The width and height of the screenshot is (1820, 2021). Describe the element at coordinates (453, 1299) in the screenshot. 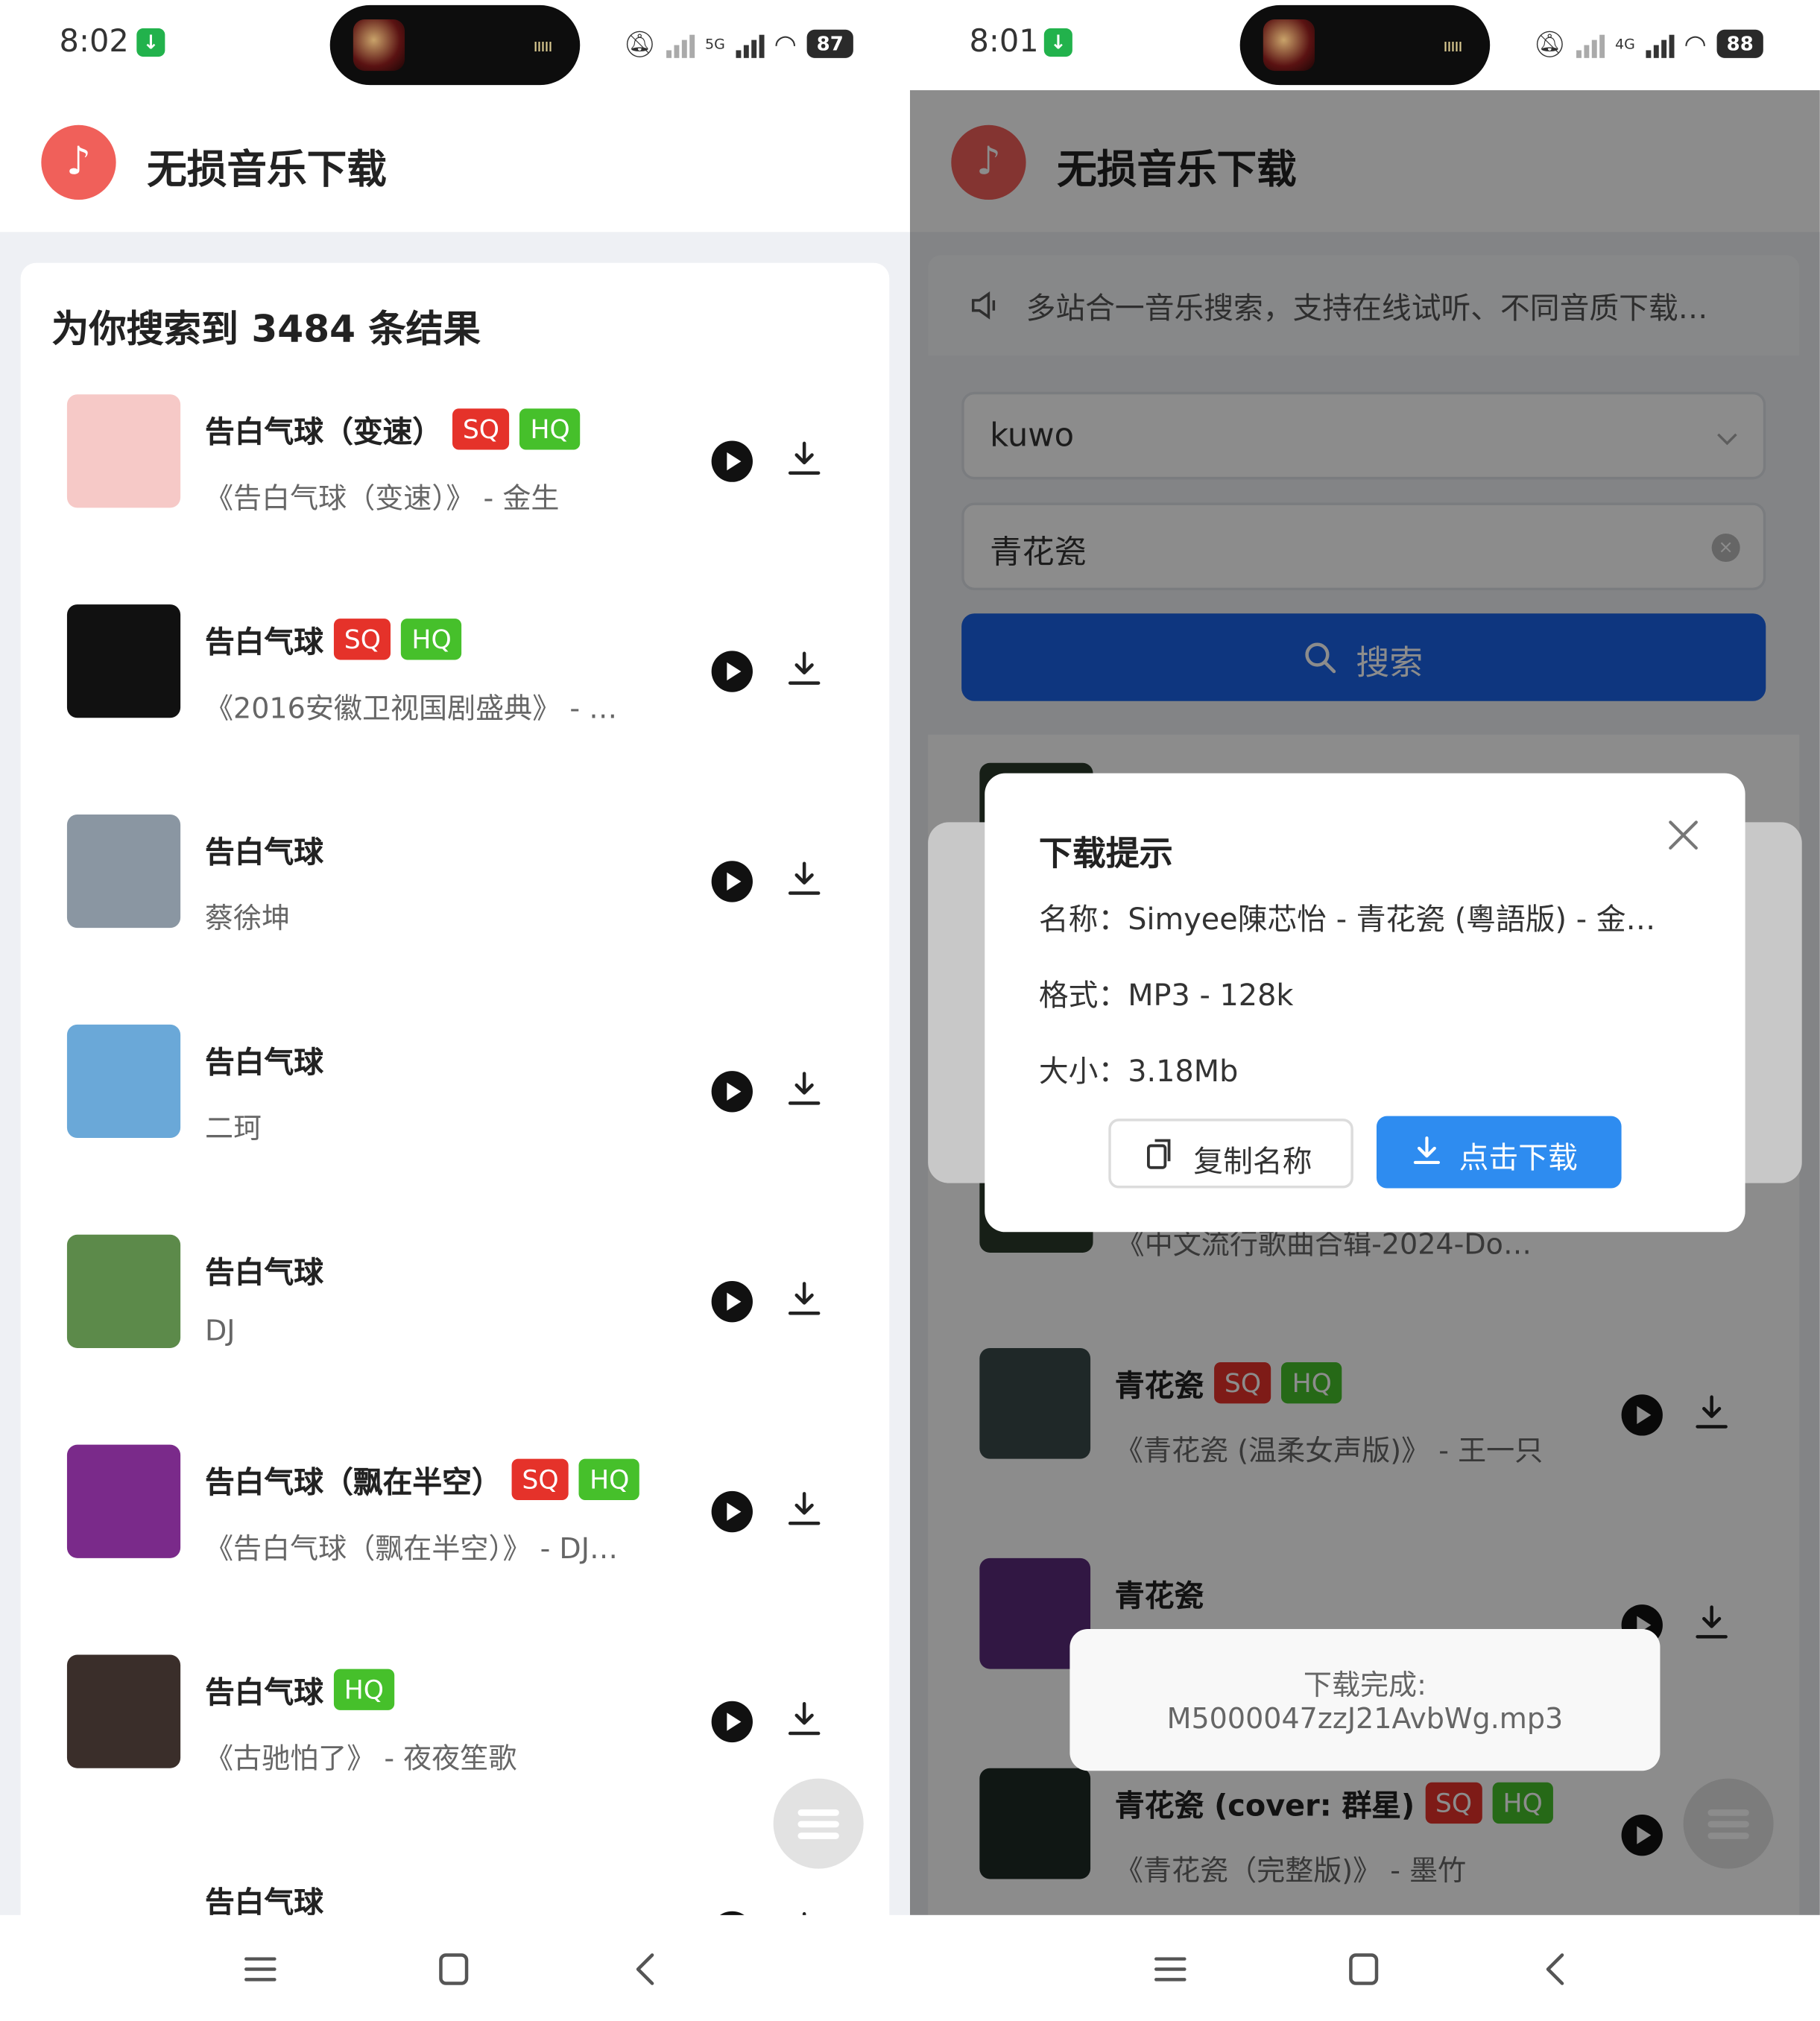

I see `song-row: 告白气球 DJ` at that location.